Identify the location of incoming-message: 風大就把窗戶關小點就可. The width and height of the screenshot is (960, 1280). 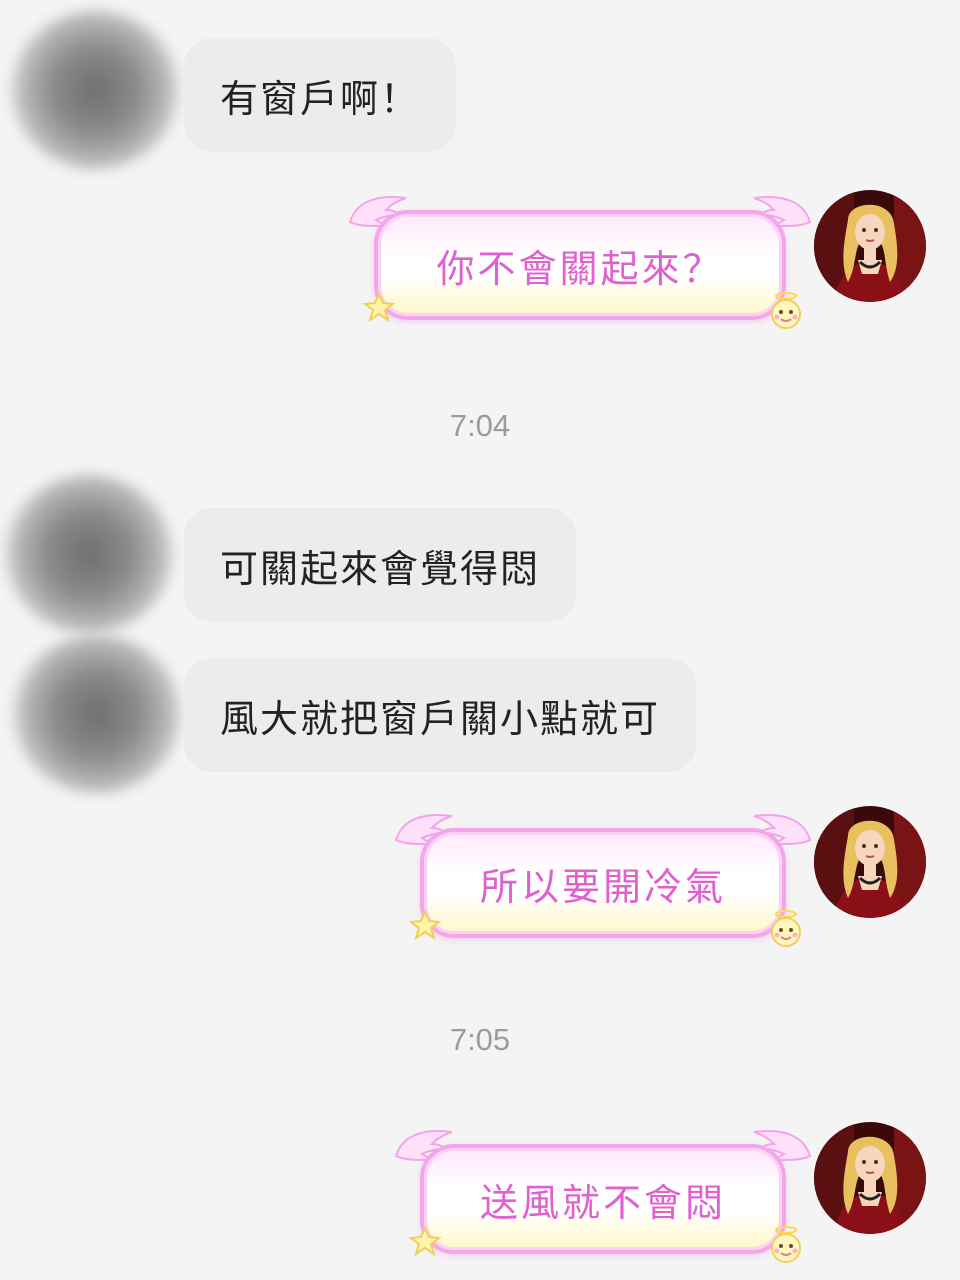
(440, 715).